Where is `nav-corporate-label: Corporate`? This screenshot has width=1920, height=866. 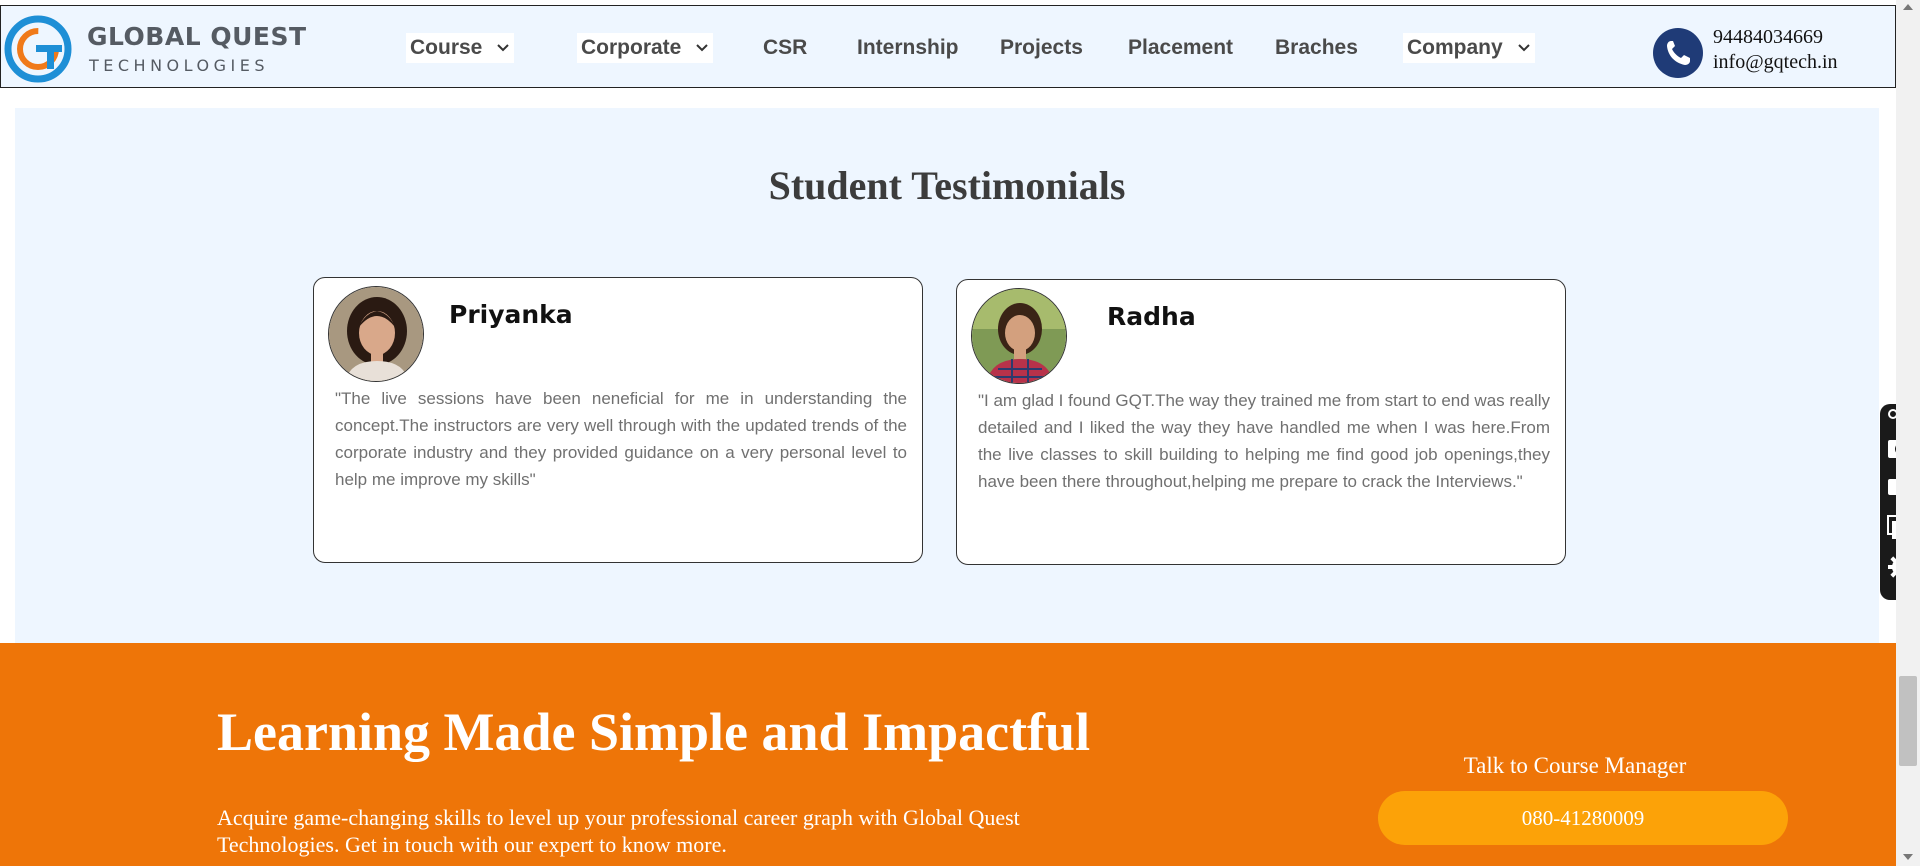 nav-corporate-label: Corporate is located at coordinates (631, 47).